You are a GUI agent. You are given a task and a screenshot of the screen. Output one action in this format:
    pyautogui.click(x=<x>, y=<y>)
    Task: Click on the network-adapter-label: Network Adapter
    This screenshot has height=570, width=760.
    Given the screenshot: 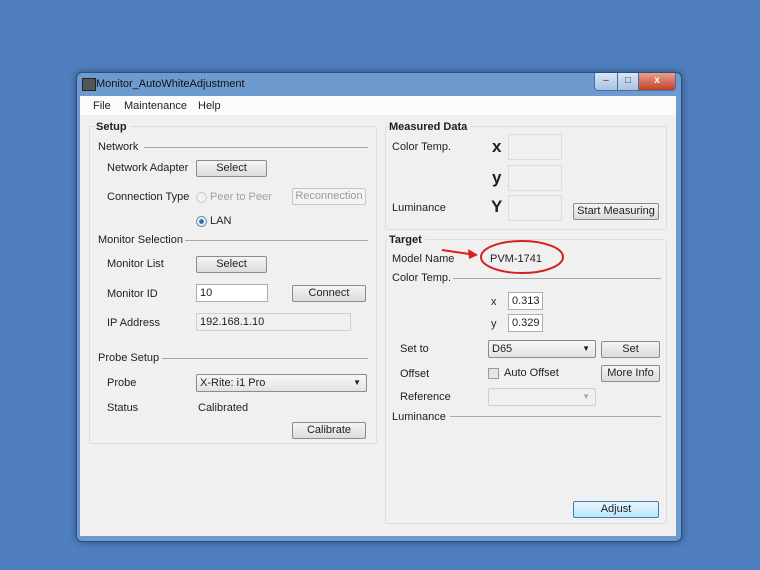 What is the action you would take?
    pyautogui.click(x=148, y=168)
    